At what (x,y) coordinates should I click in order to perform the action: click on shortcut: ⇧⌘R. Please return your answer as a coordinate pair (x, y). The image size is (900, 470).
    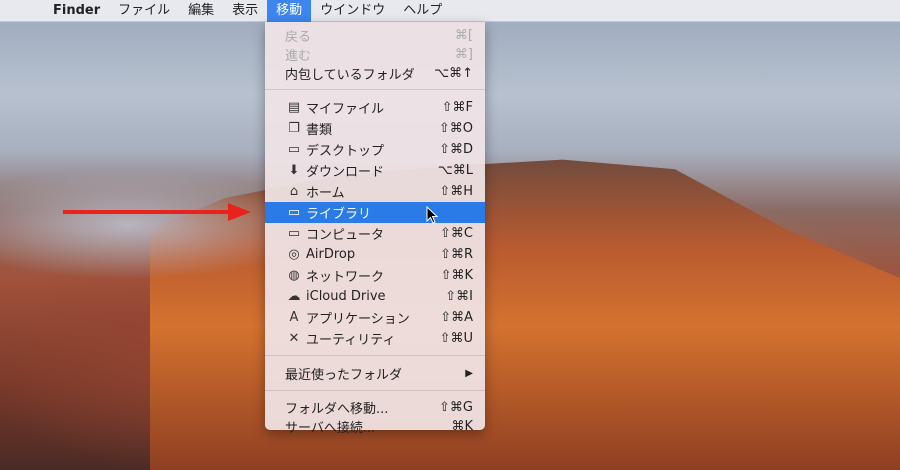
    Looking at the image, I should click on (456, 254).